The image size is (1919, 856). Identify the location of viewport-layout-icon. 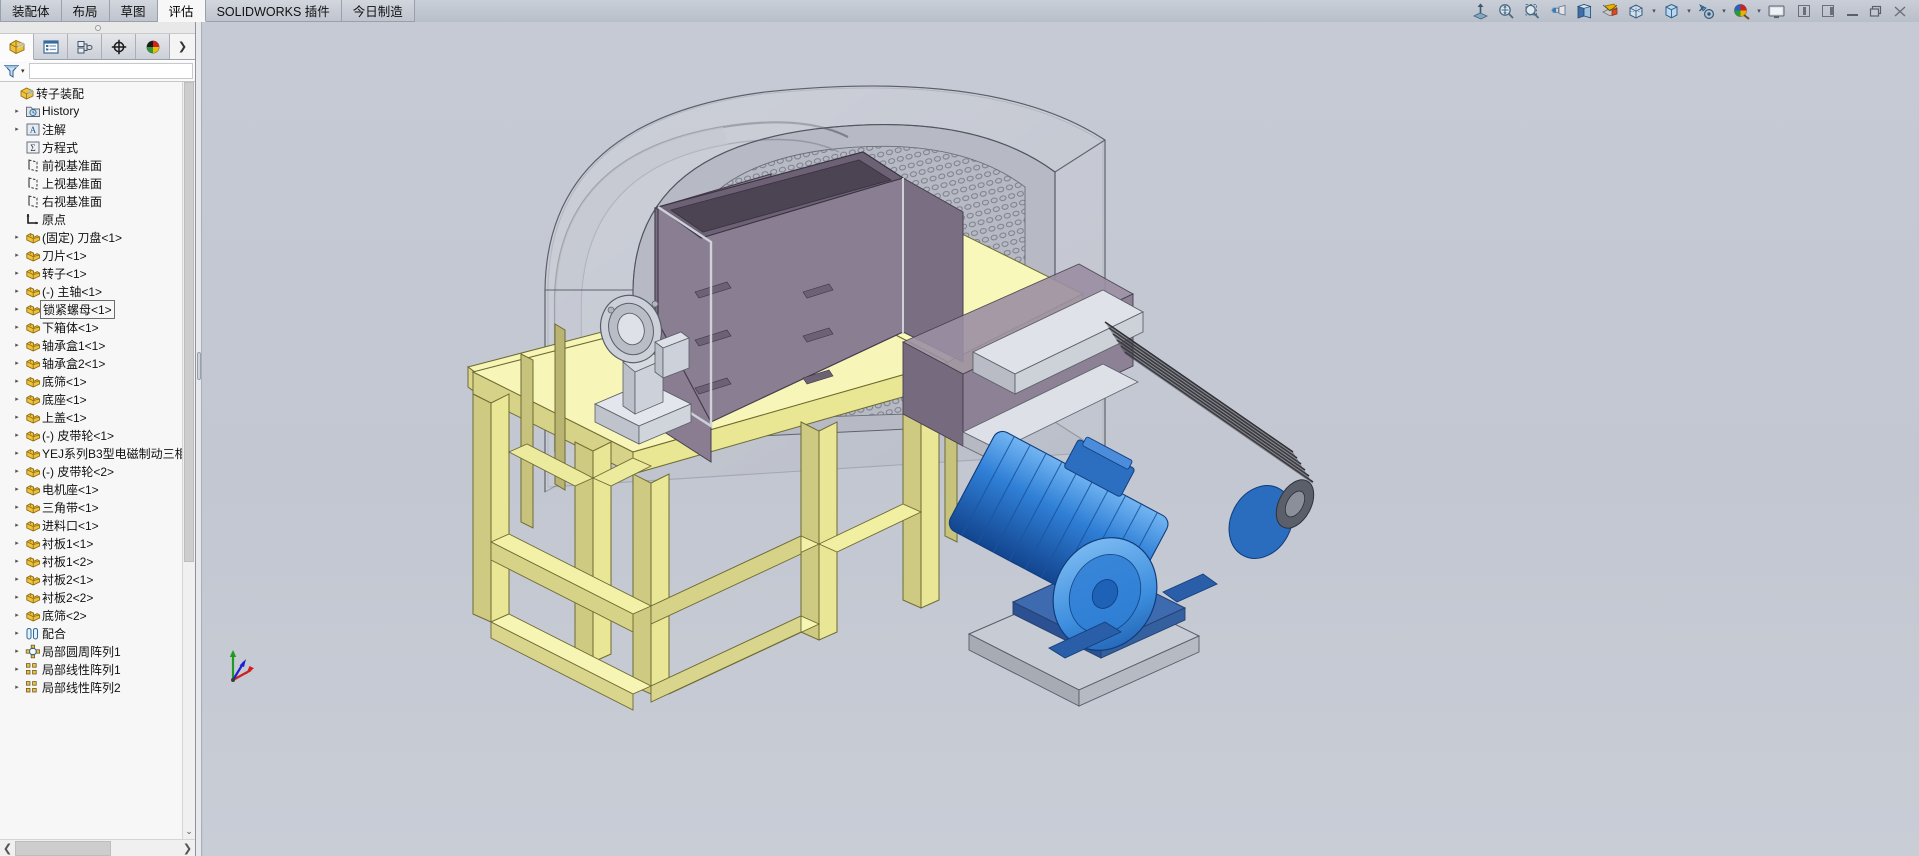
(1776, 11).